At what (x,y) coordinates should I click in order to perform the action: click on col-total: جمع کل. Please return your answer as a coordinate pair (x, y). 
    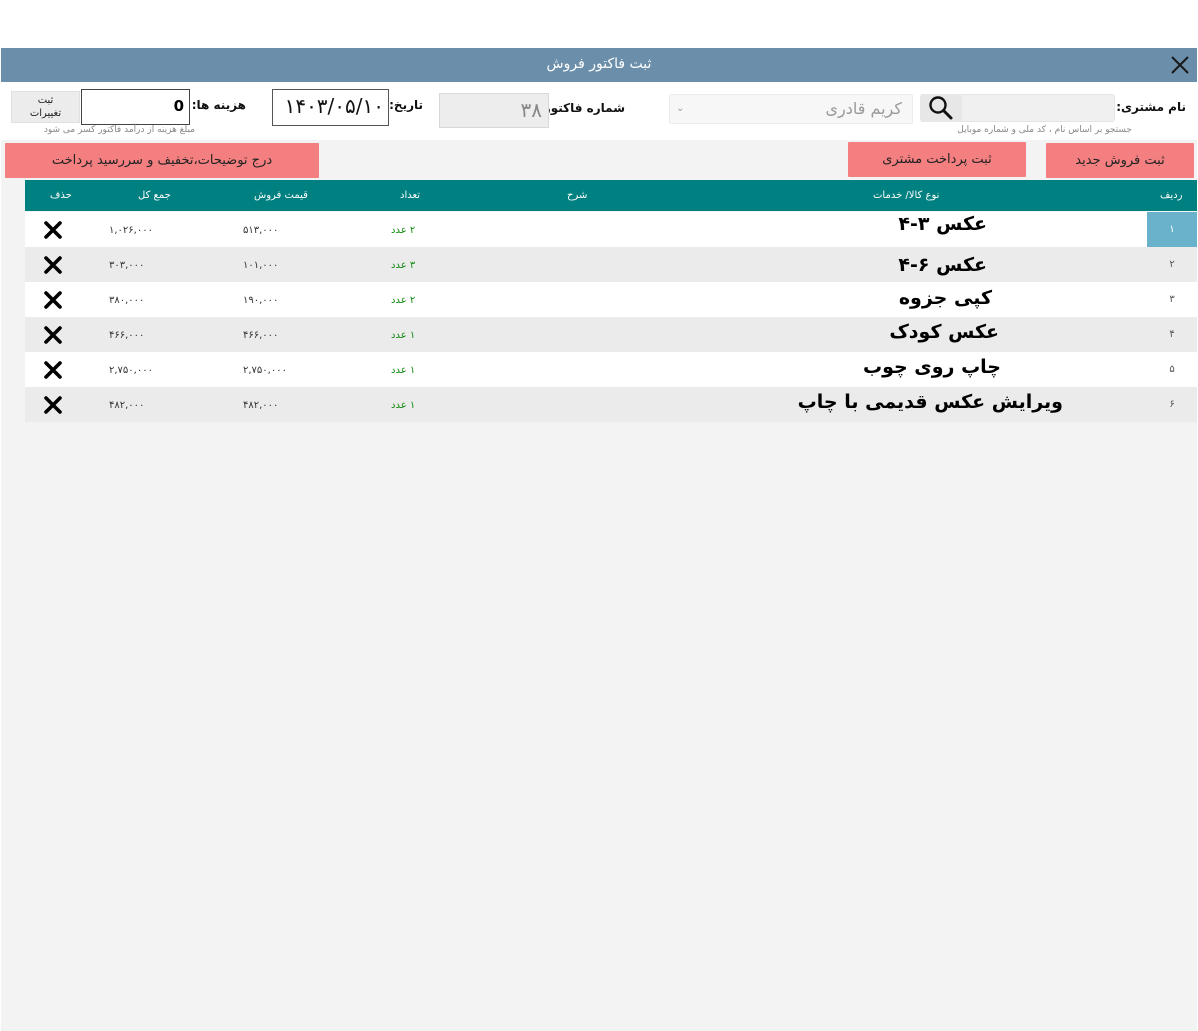
    Looking at the image, I should click on (154, 195).